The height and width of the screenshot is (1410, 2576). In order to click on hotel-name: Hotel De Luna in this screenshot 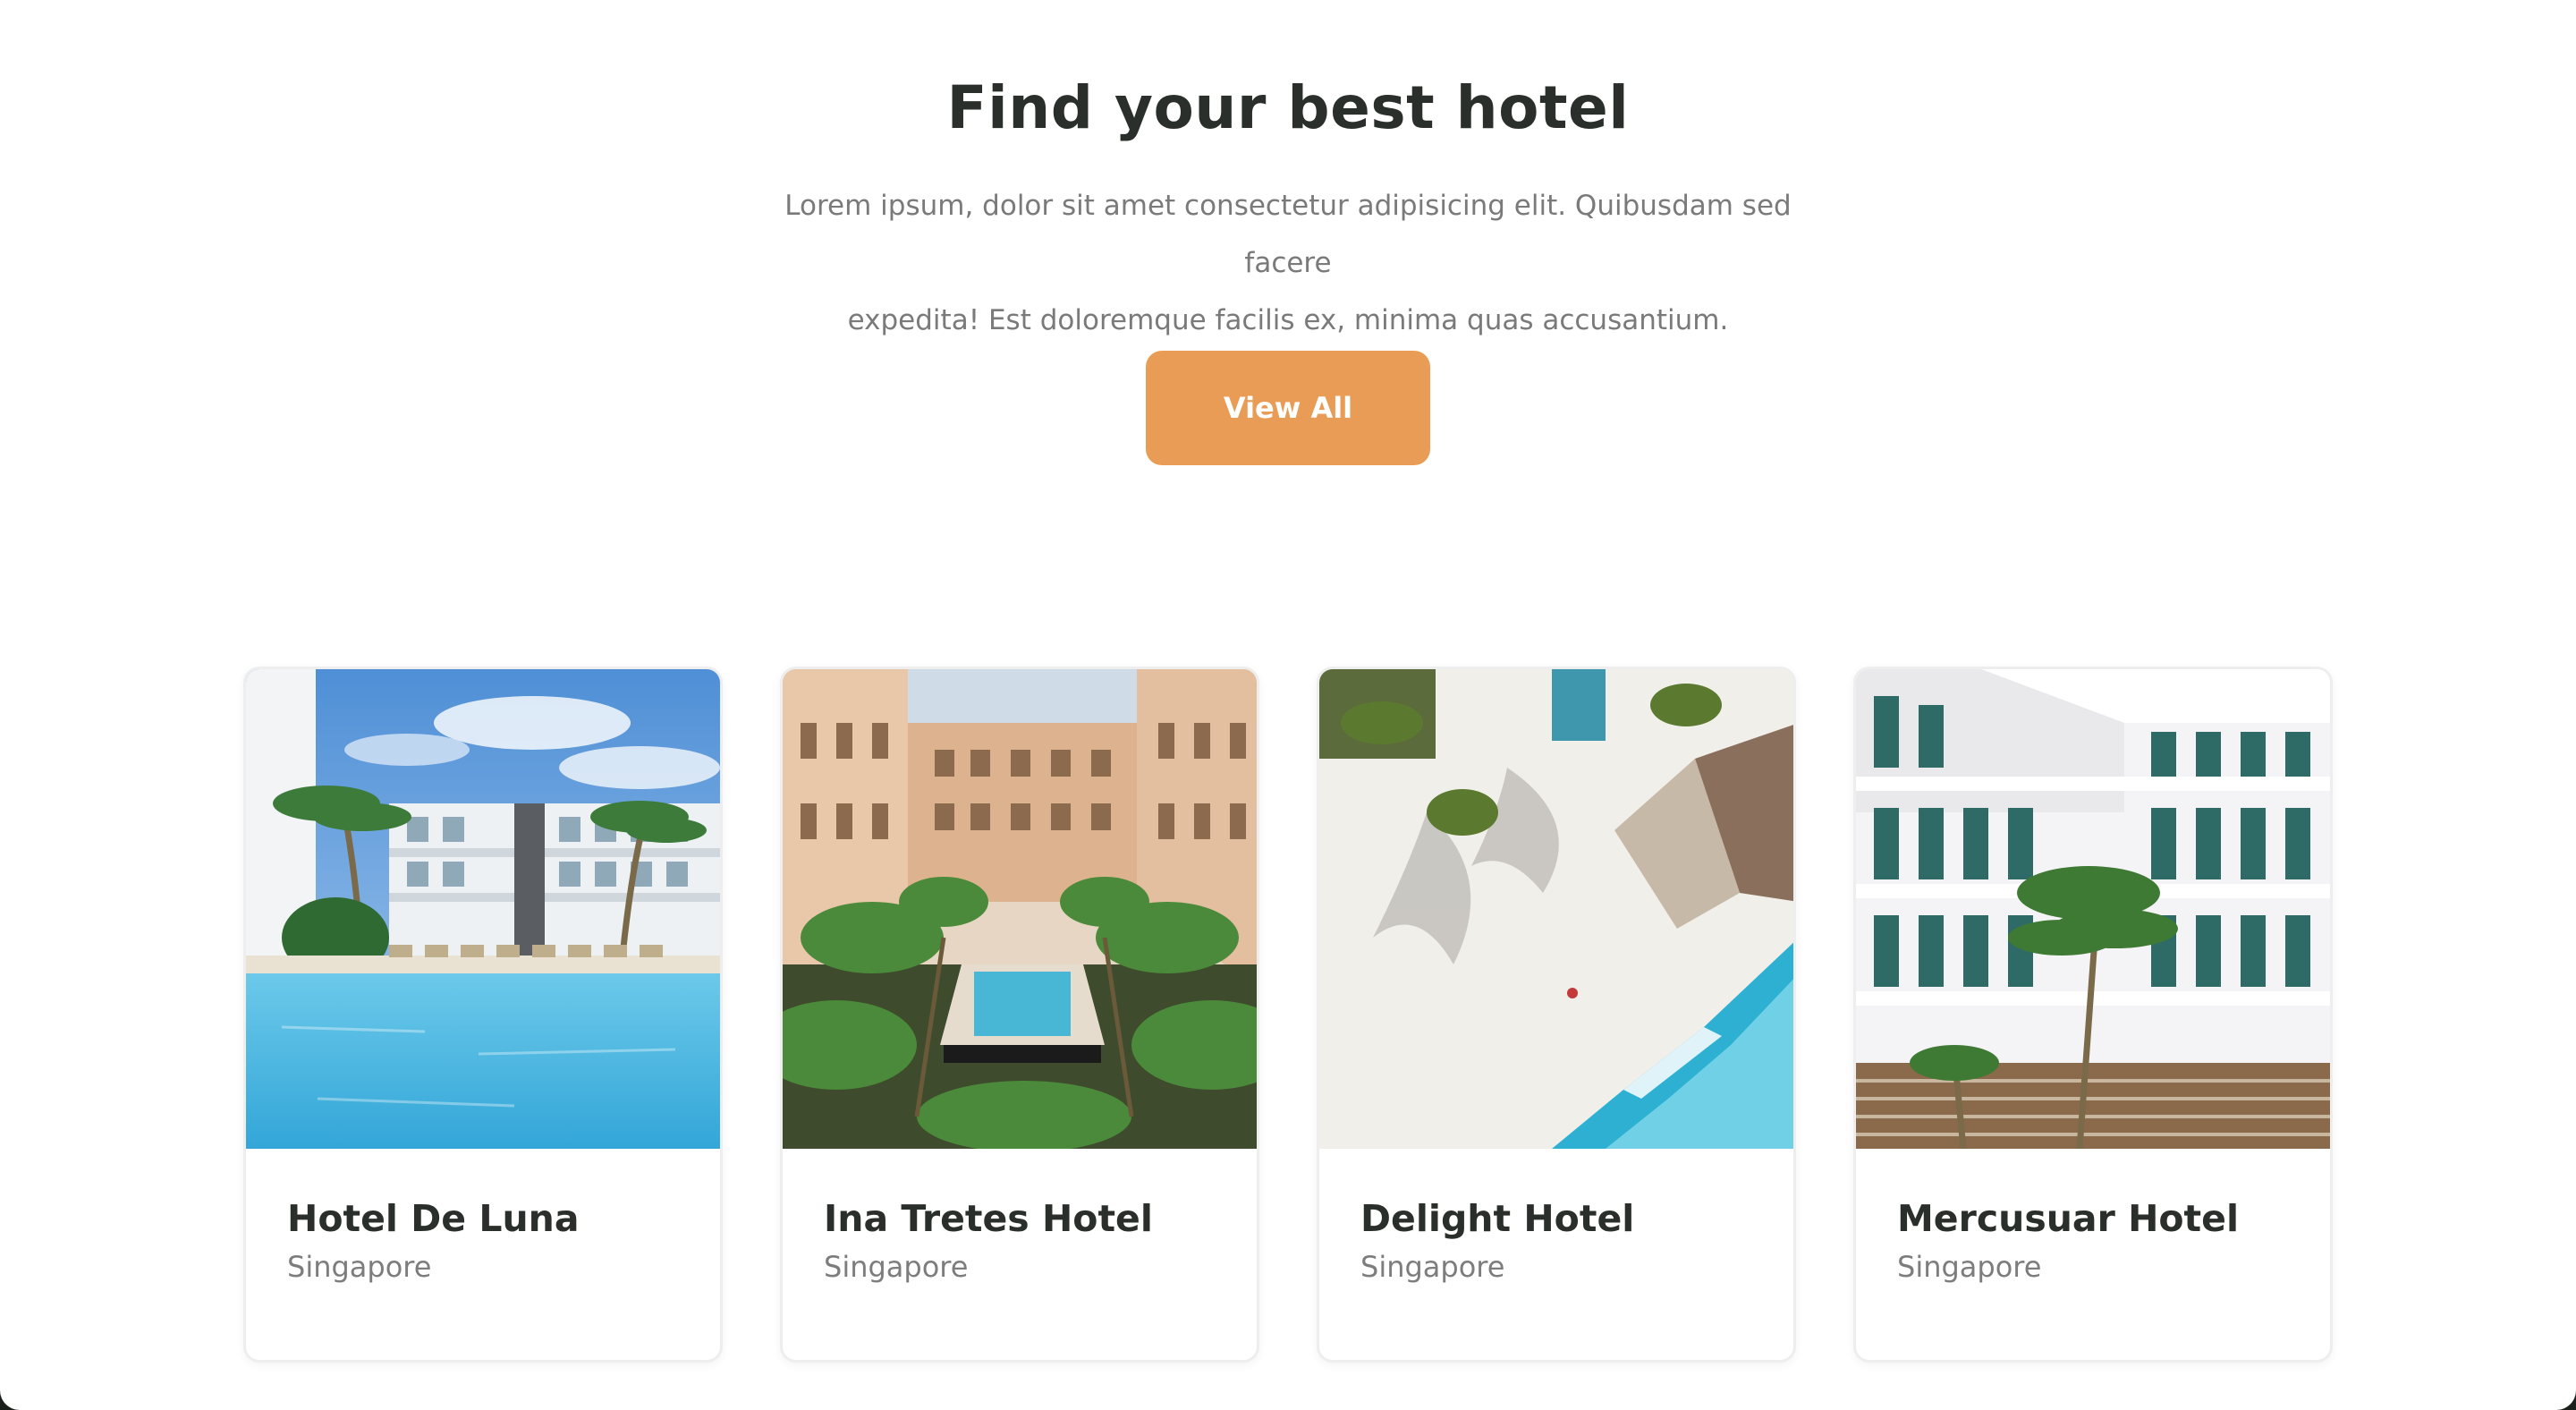, I will do `click(433, 1218)`.